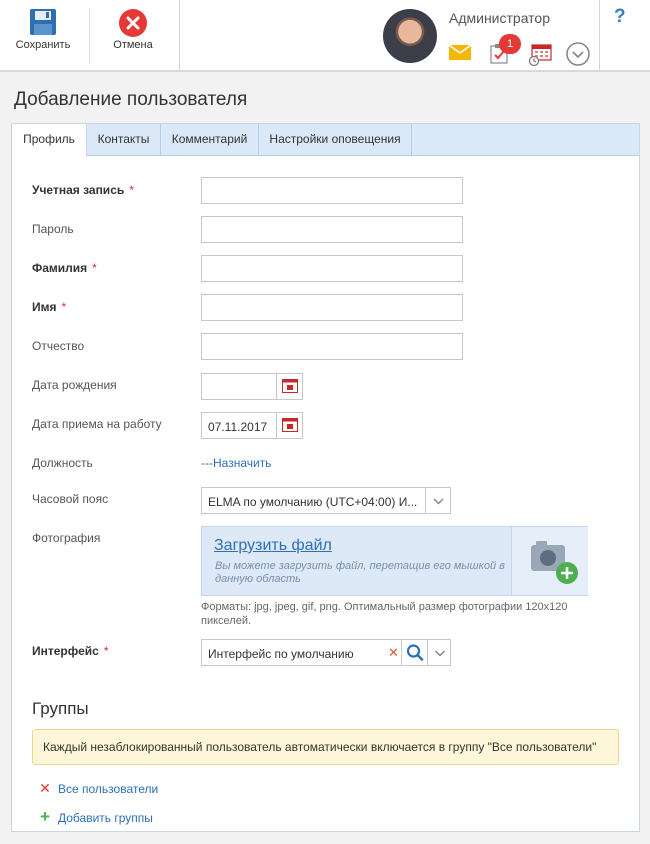 The width and height of the screenshot is (650, 844). Describe the element at coordinates (252, 386) in the screenshot. I see `birth-date-field` at that location.